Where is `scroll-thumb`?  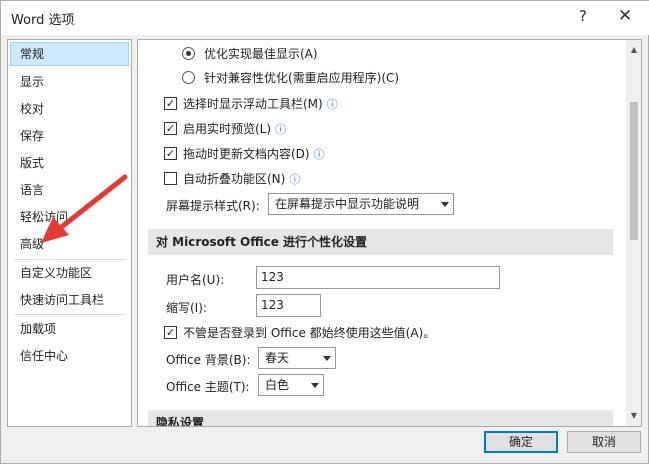
scroll-thumb is located at coordinates (634, 171).